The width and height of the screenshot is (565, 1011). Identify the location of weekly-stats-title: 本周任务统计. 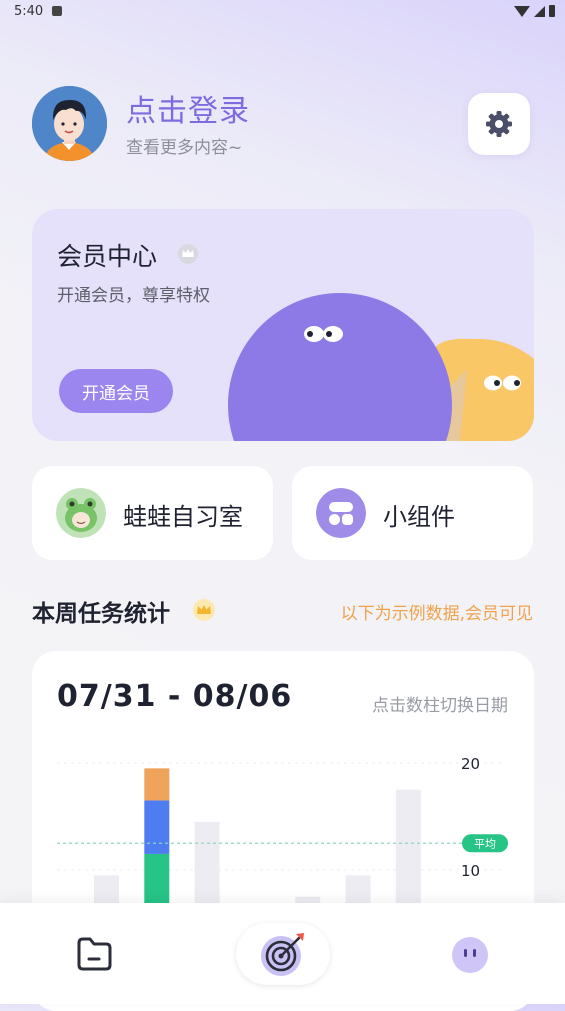
(101, 614).